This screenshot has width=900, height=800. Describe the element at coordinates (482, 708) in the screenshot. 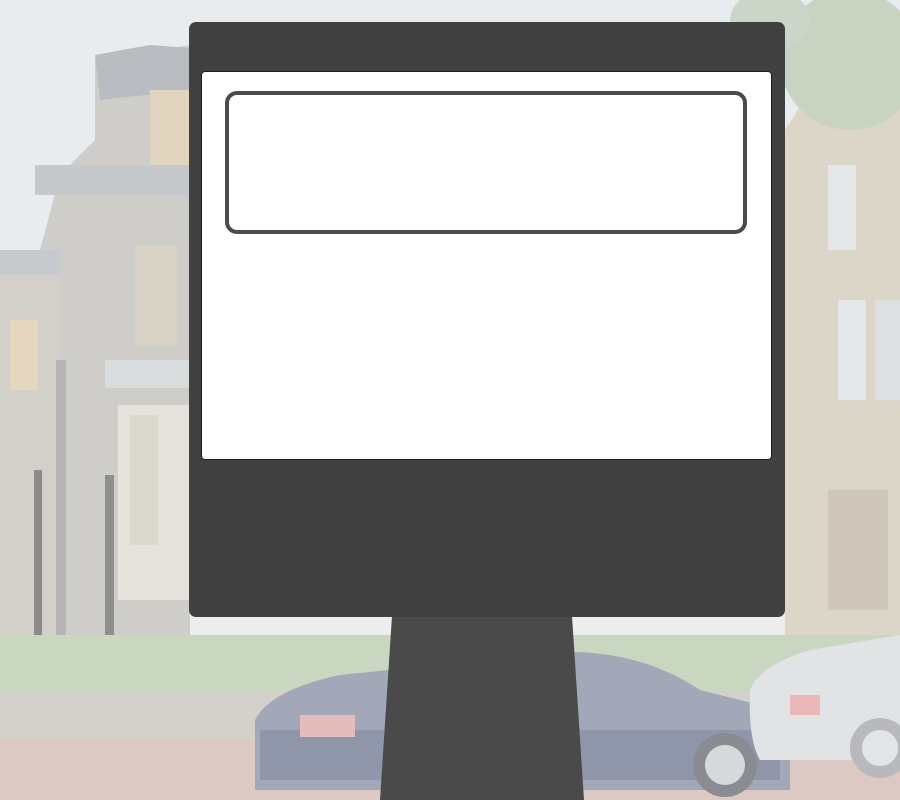

I see `kiosk-post` at that location.